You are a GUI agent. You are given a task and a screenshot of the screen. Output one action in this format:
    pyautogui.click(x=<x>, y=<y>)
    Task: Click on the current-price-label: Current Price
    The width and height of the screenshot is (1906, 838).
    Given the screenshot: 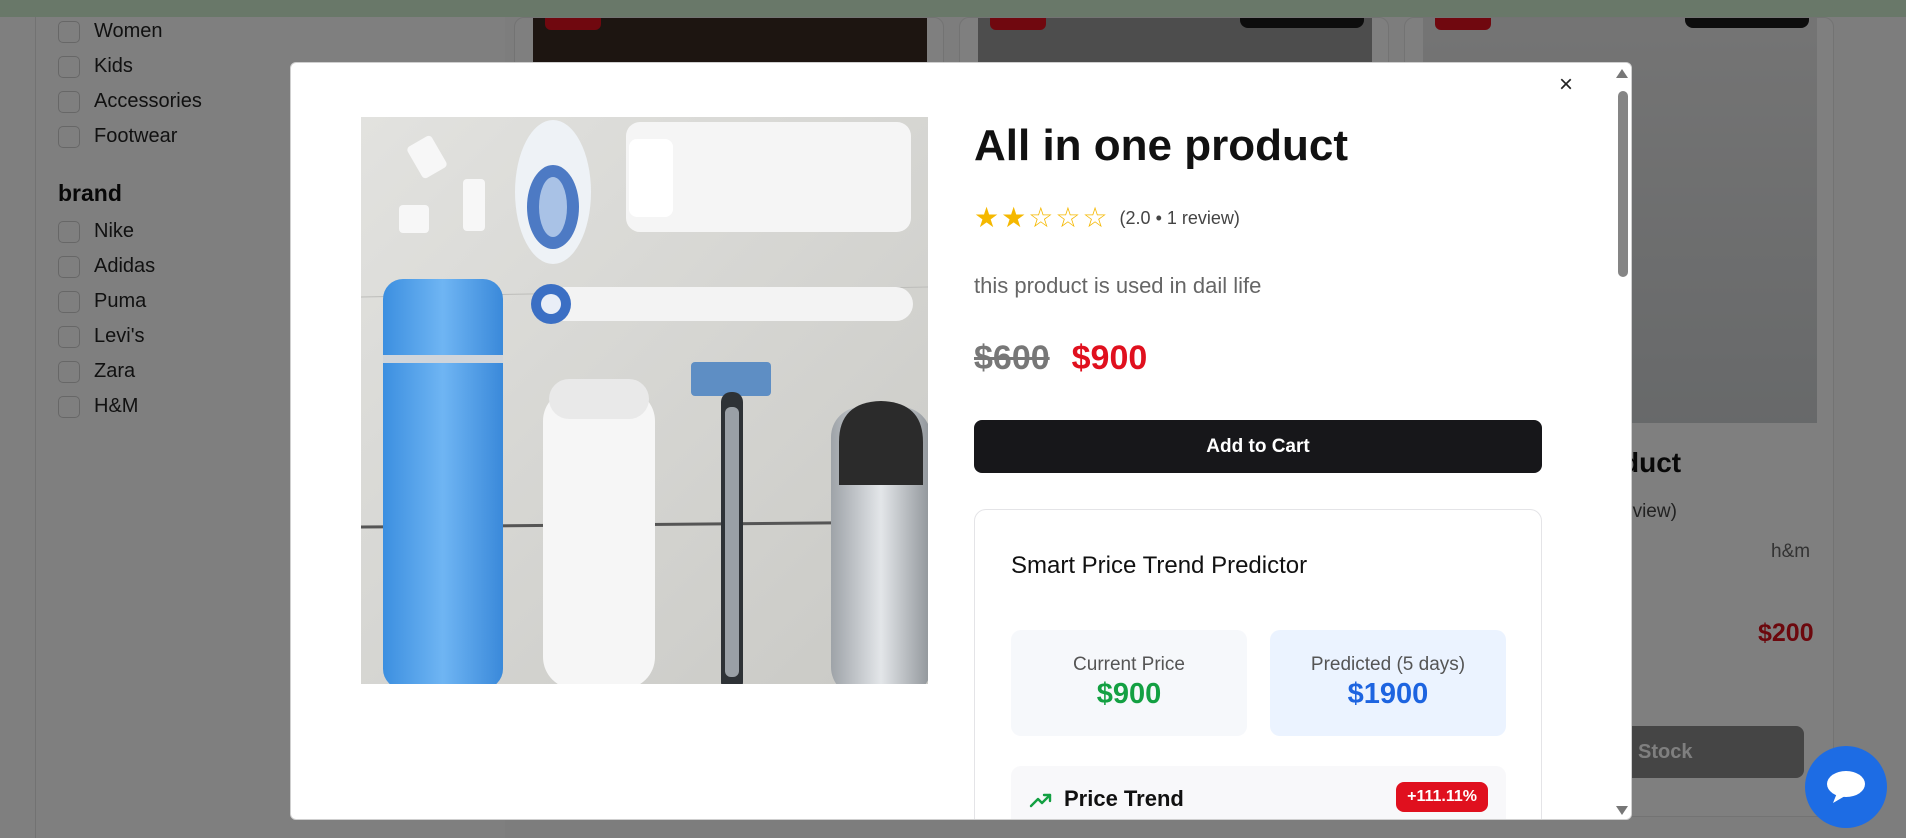 What is the action you would take?
    pyautogui.click(x=1129, y=664)
    